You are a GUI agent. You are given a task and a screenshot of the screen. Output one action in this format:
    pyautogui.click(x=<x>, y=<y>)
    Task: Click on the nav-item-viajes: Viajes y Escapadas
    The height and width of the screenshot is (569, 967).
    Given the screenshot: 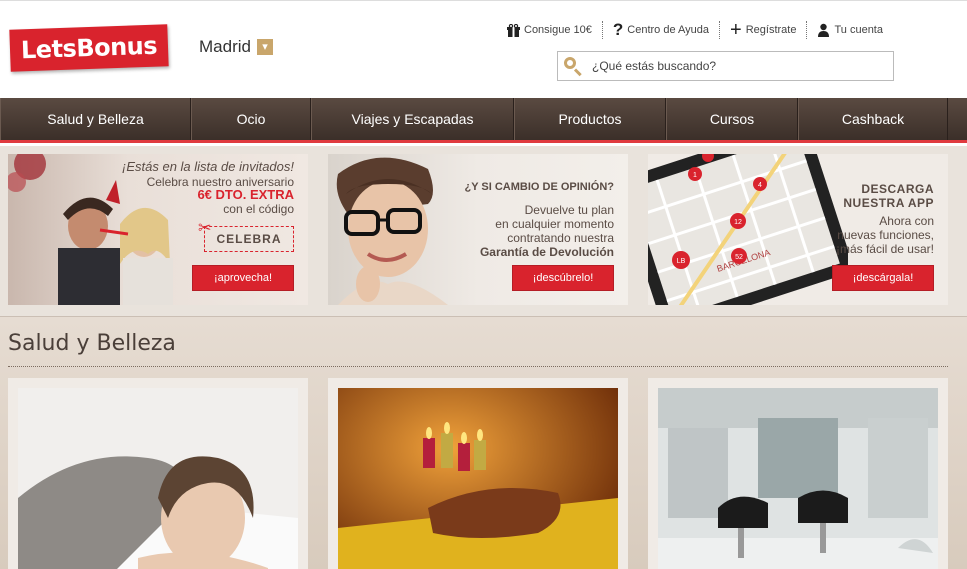 What is the action you would take?
    pyautogui.click(x=412, y=119)
    